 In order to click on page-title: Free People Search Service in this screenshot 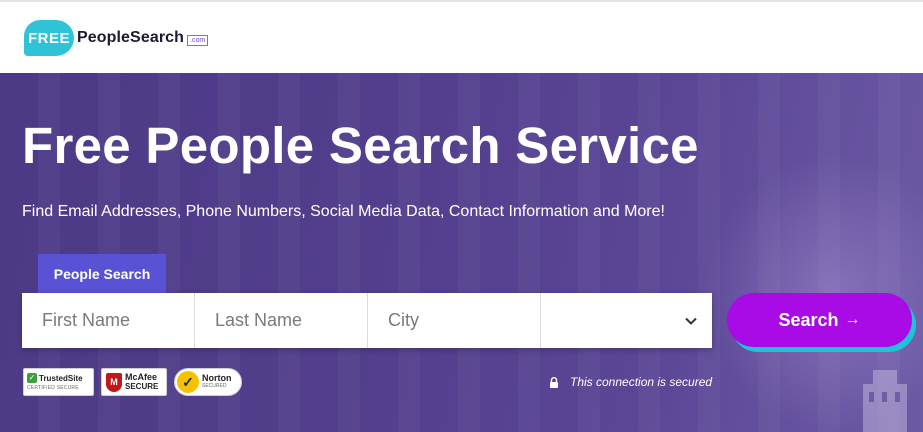, I will do `click(360, 145)`.